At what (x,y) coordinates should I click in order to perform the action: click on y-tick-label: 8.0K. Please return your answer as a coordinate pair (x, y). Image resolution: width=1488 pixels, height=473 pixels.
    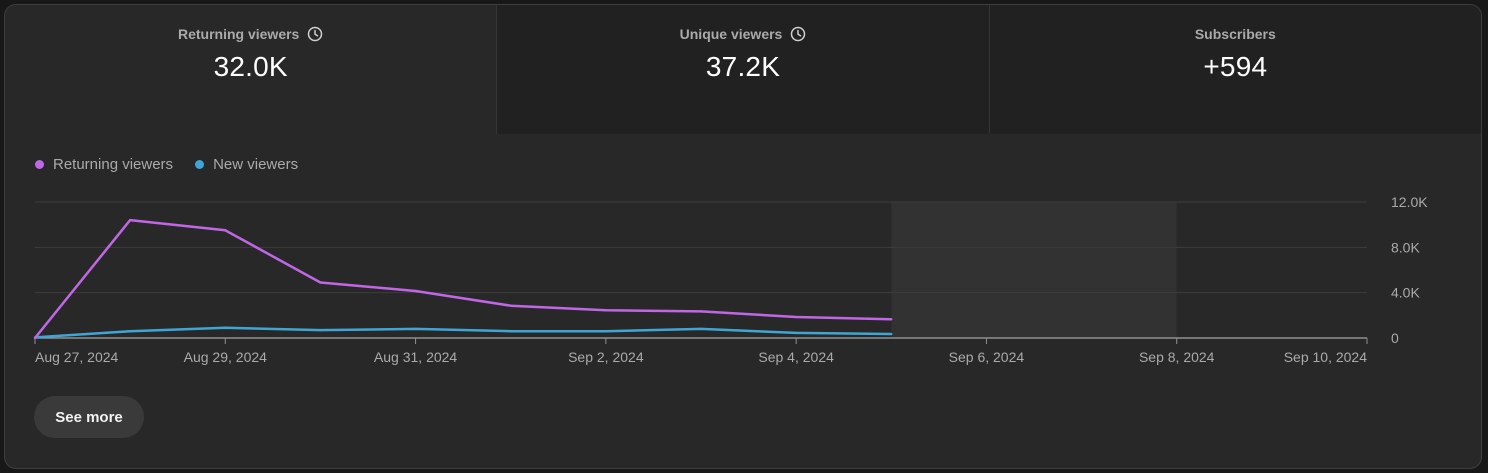
    Looking at the image, I should click on (1405, 247).